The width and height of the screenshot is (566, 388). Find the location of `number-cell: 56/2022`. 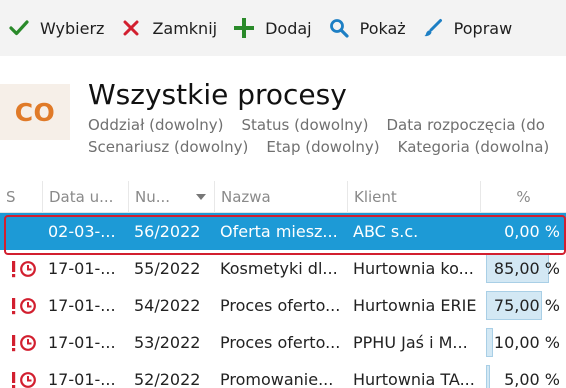

number-cell: 56/2022 is located at coordinates (171, 231).